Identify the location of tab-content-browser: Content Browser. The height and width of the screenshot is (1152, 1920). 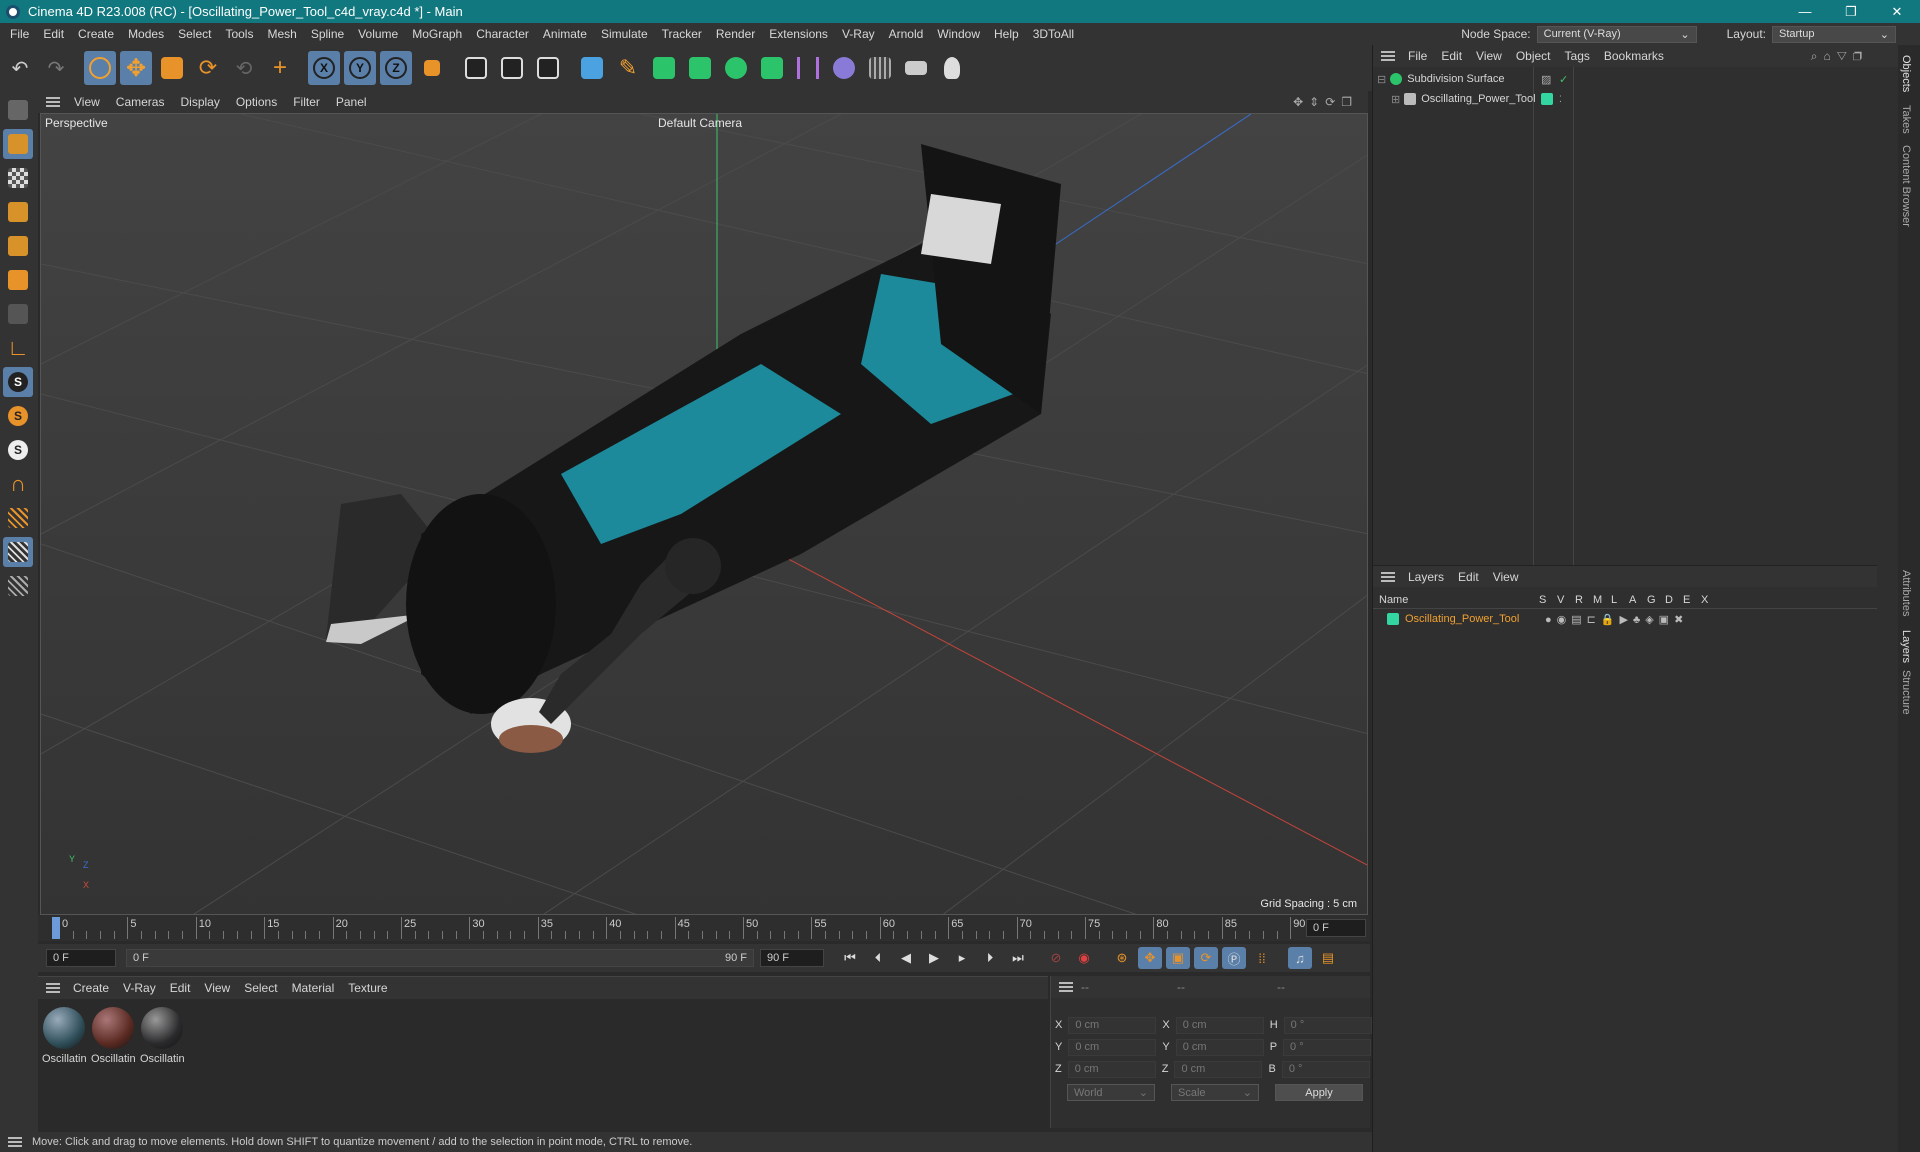
(1906, 186).